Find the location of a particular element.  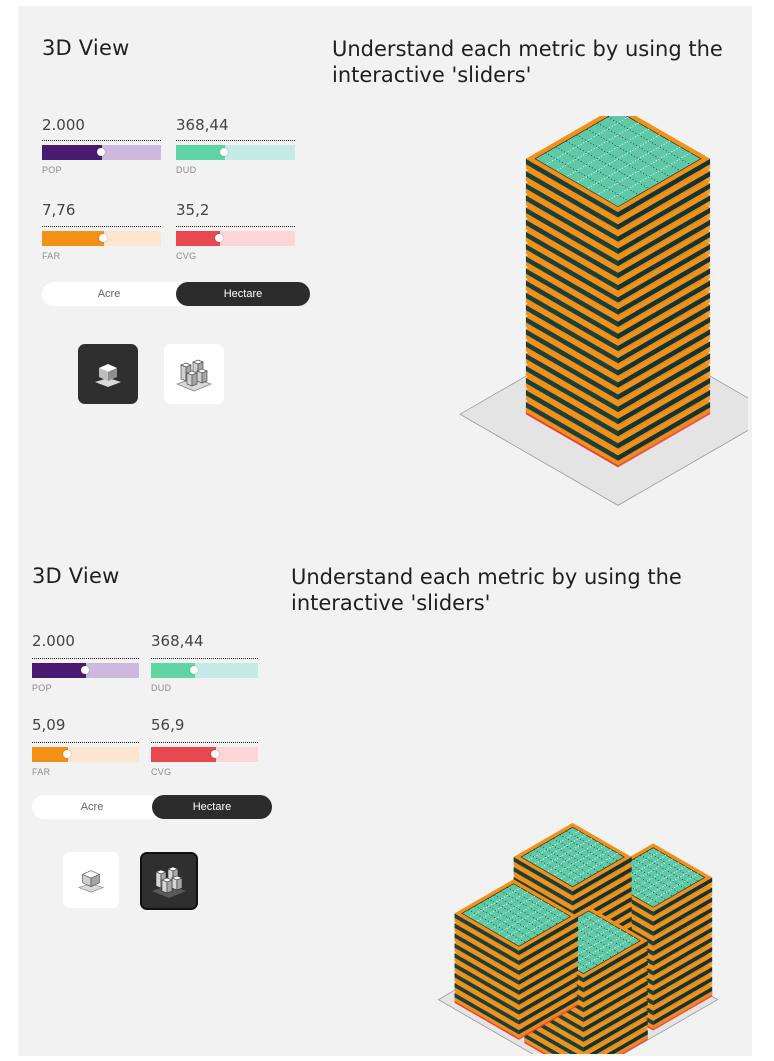

cluster-3d-scene is located at coordinates (578, 938).